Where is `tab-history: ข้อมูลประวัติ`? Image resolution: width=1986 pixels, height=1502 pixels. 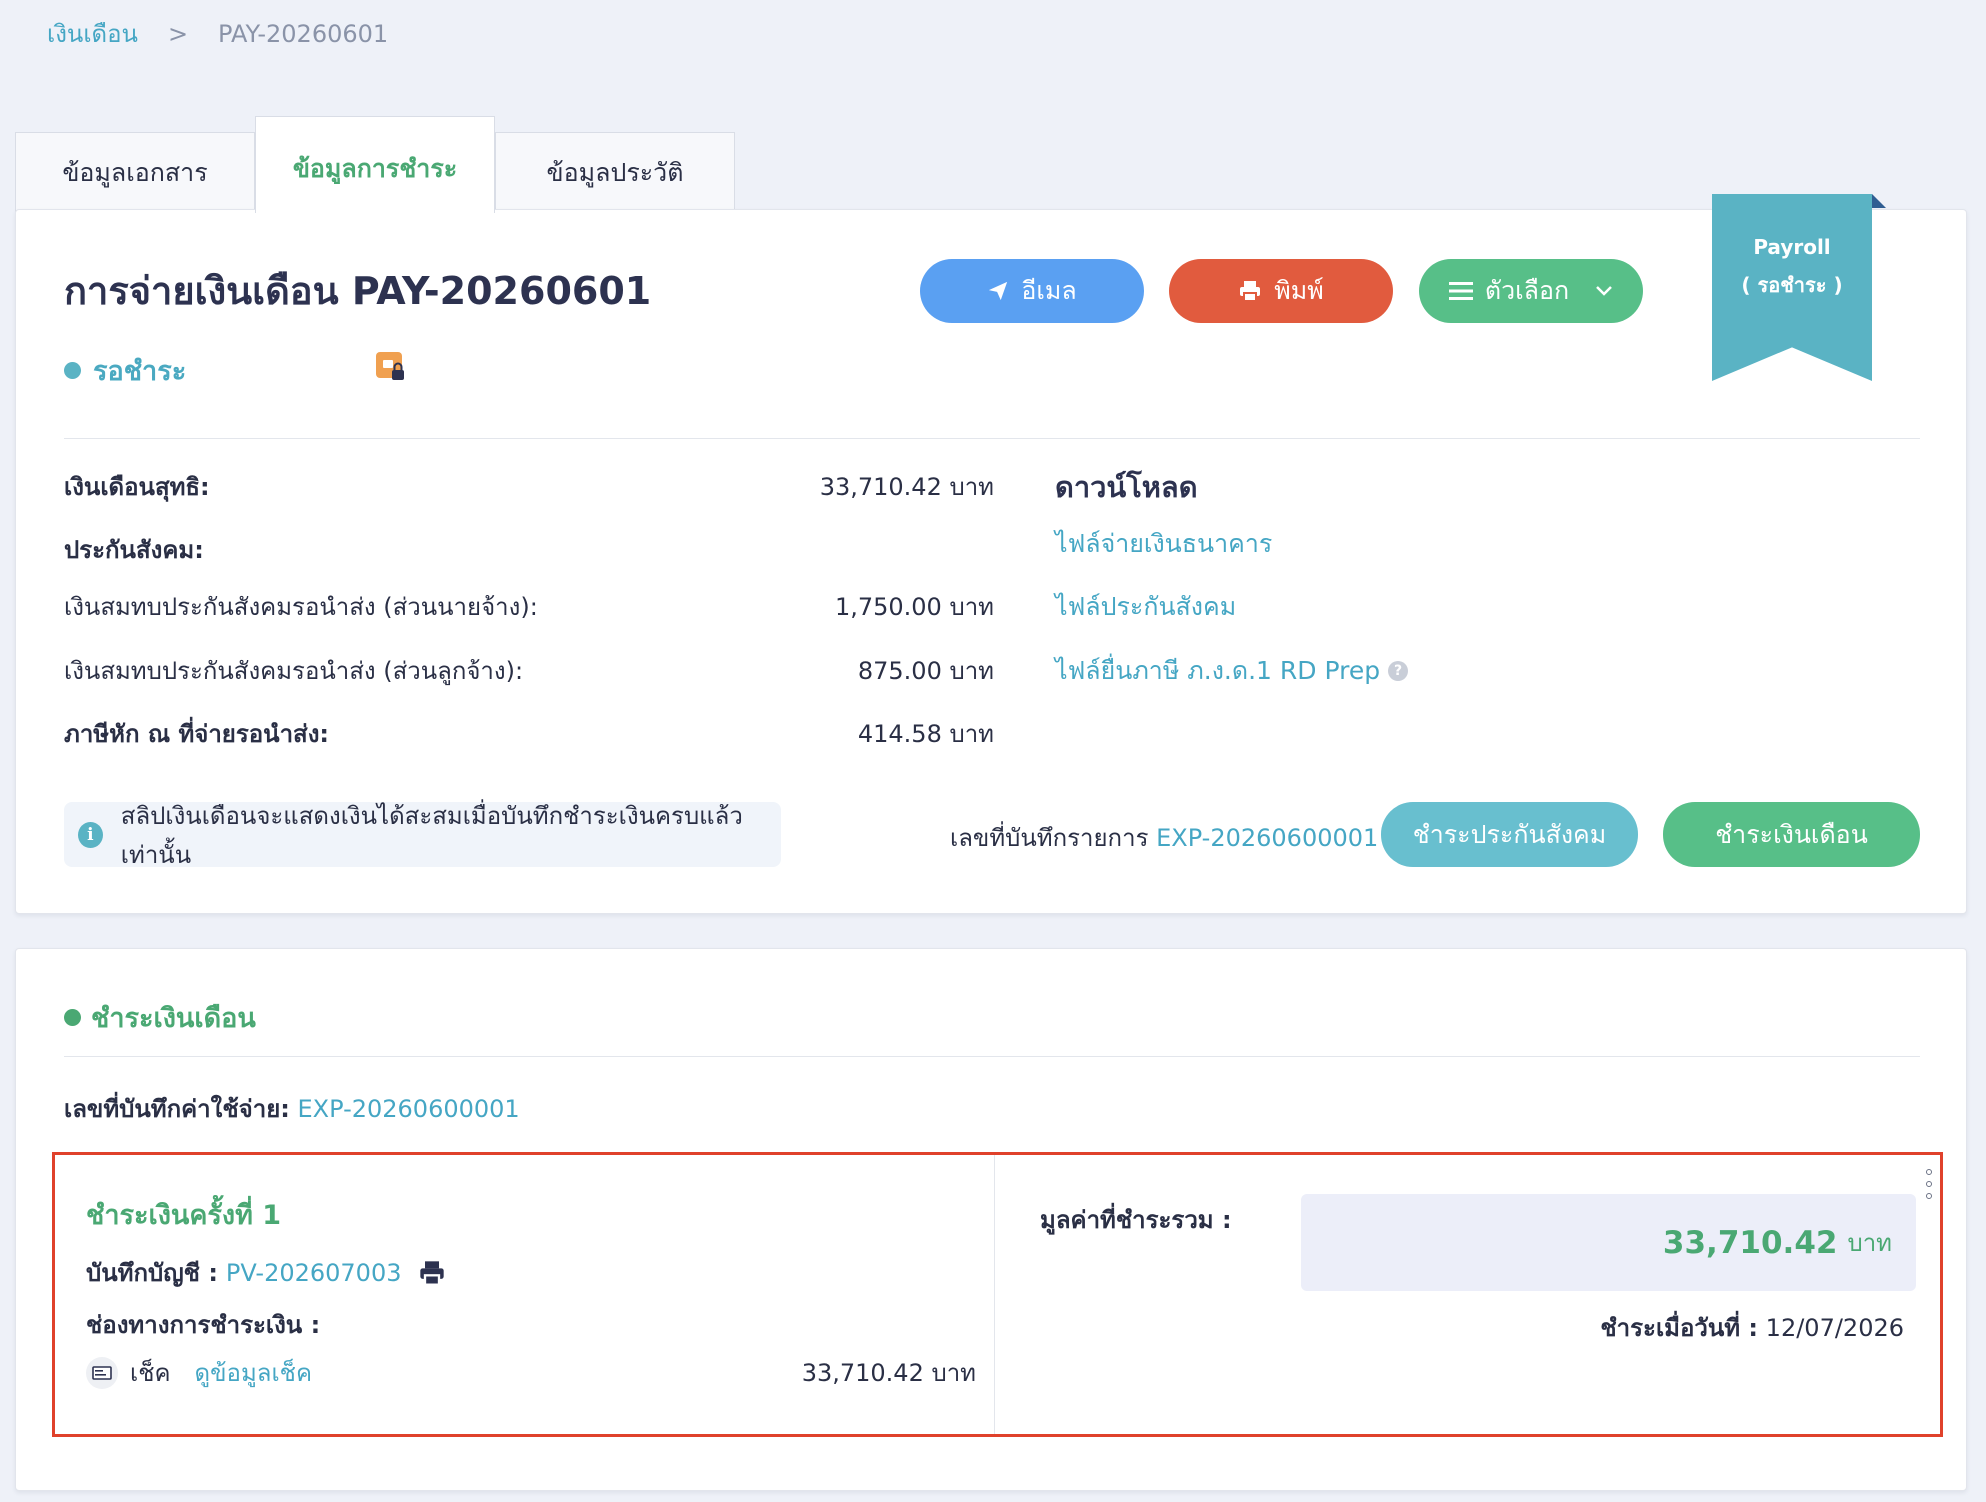
tab-history: ข้อมูลประวัติ is located at coordinates (615, 172).